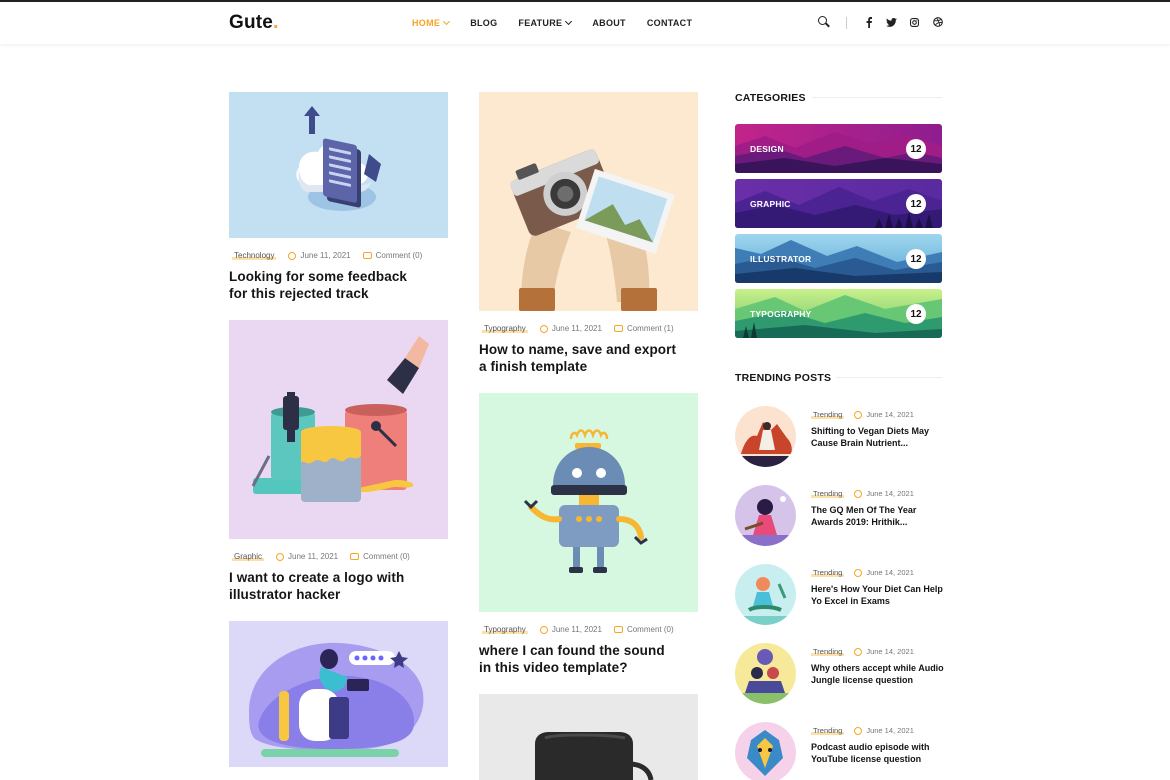 The image size is (1170, 780). Describe the element at coordinates (483, 23) in the screenshot. I see `nav-blog: BLOG` at that location.